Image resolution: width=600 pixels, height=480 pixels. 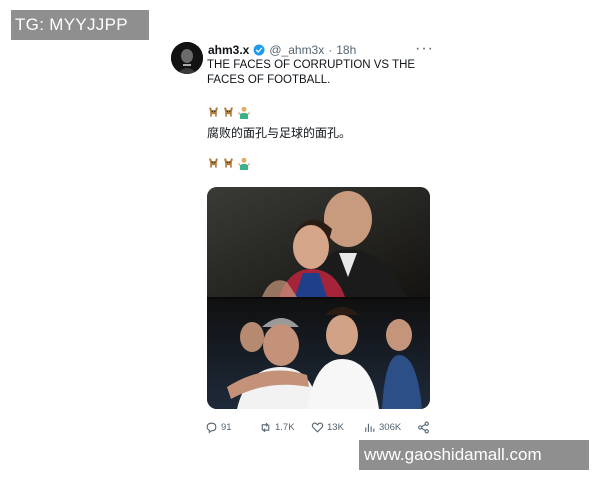 I want to click on avatar-image, so click(x=187, y=58).